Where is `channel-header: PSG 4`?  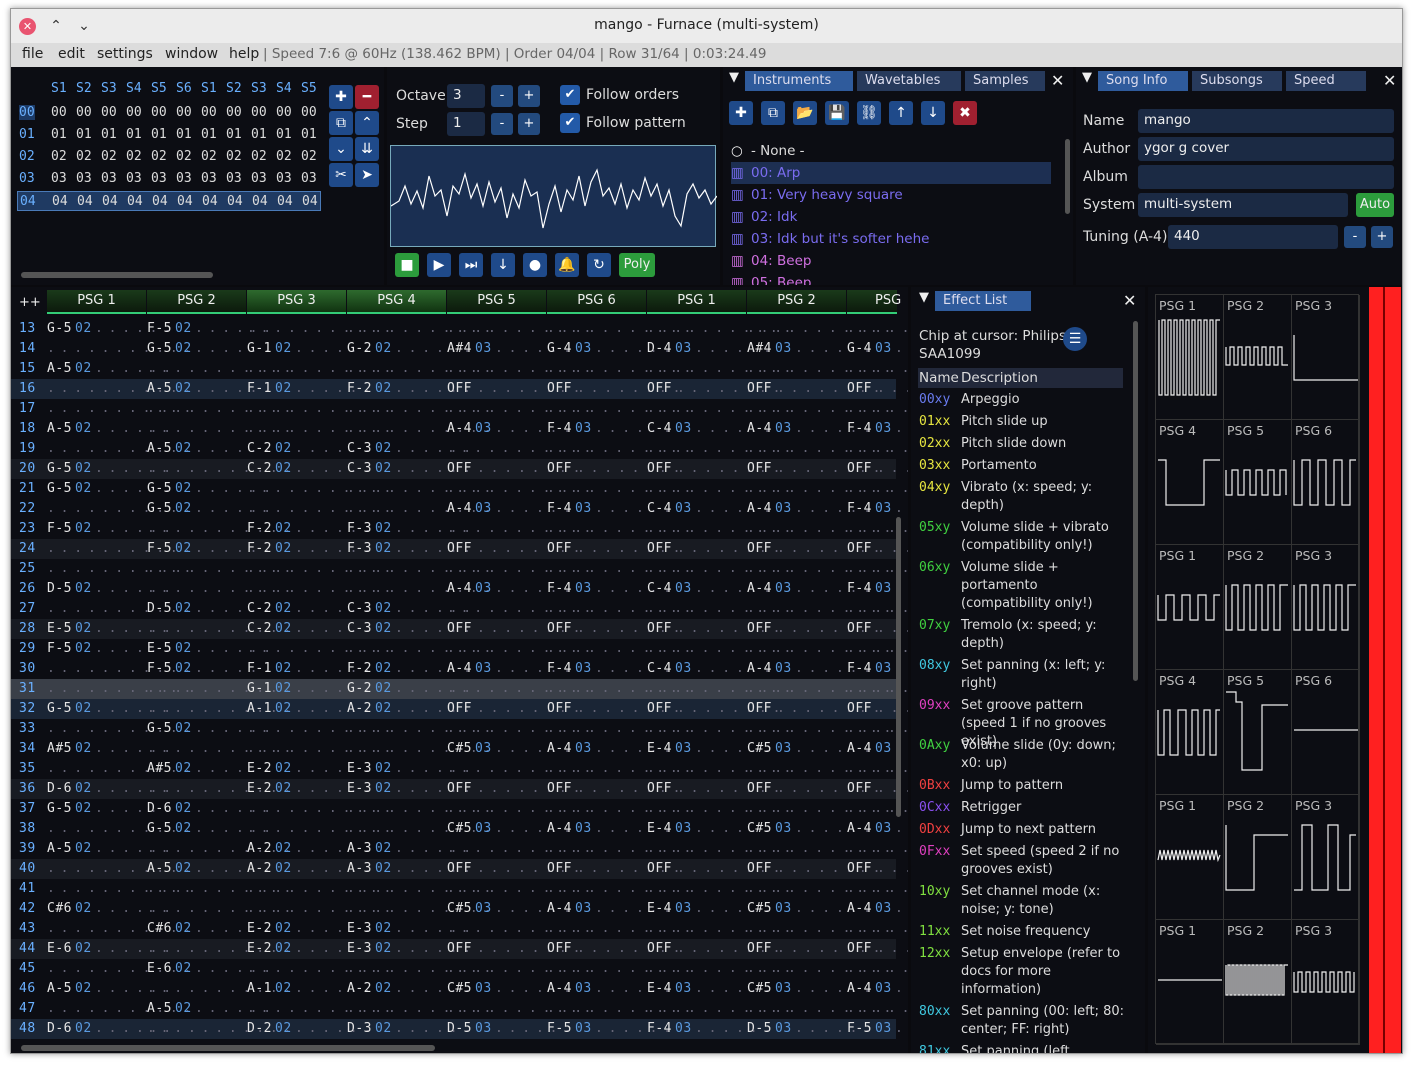
channel-header: PSG 4 is located at coordinates (396, 302).